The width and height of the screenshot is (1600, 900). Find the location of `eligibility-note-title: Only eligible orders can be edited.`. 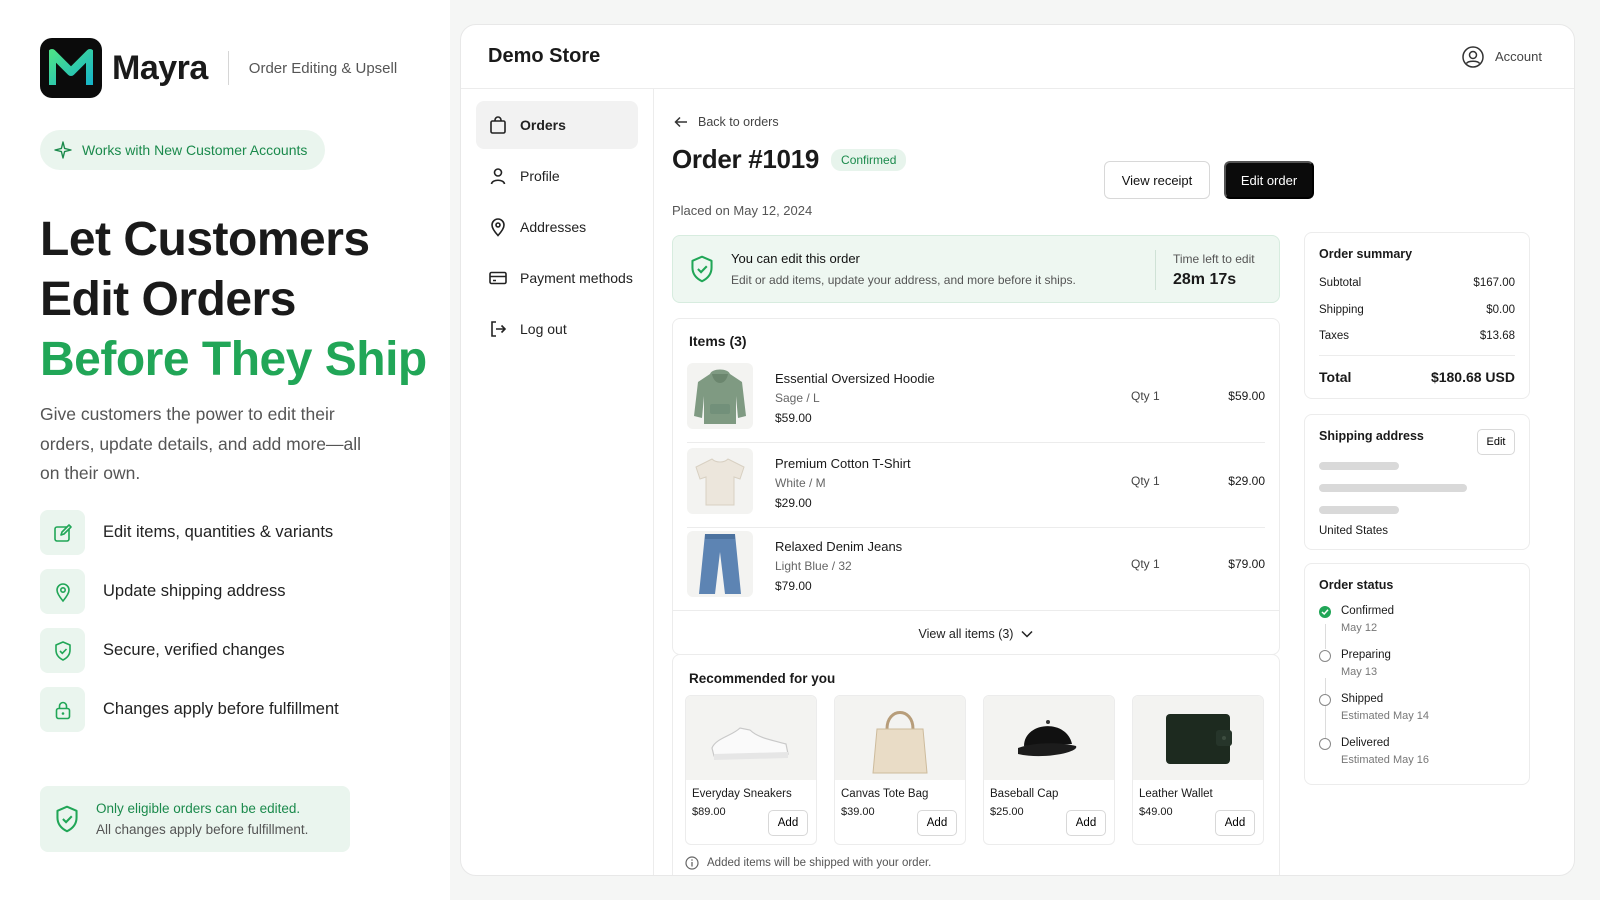

eligibility-note-title: Only eligible orders can be edited. is located at coordinates (198, 808).